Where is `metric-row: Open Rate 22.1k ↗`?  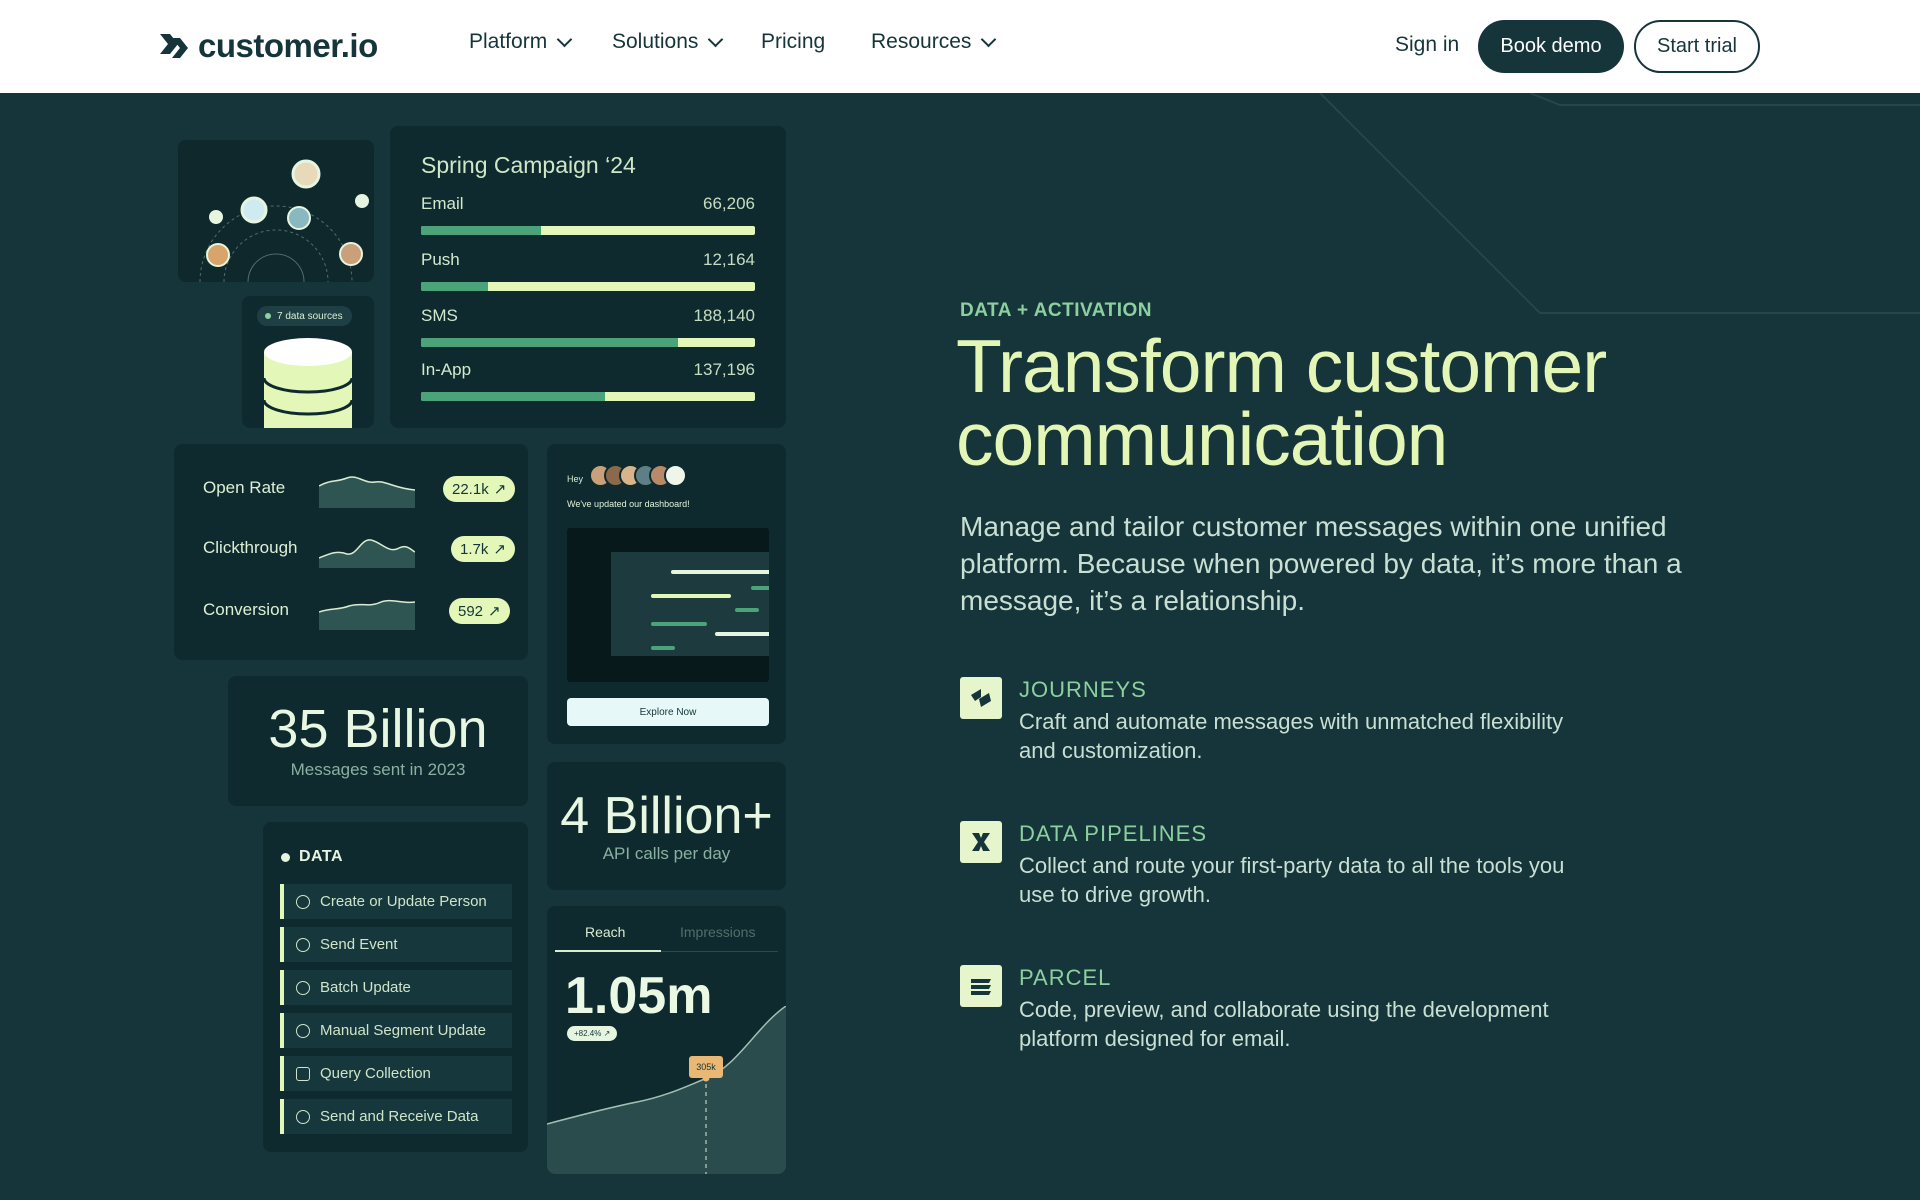 metric-row: Open Rate 22.1k ↗ is located at coordinates (359, 488).